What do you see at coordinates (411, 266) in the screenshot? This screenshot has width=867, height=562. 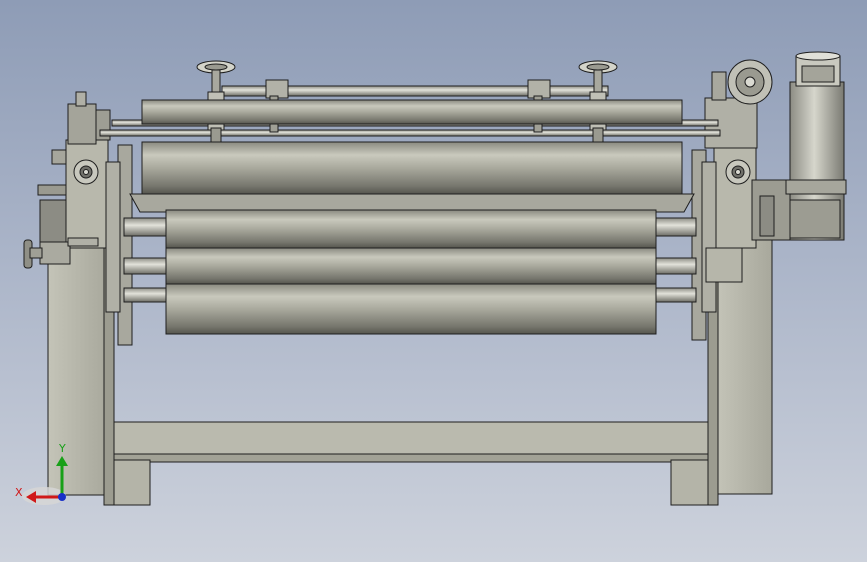 I see `lower-middle-roller` at bounding box center [411, 266].